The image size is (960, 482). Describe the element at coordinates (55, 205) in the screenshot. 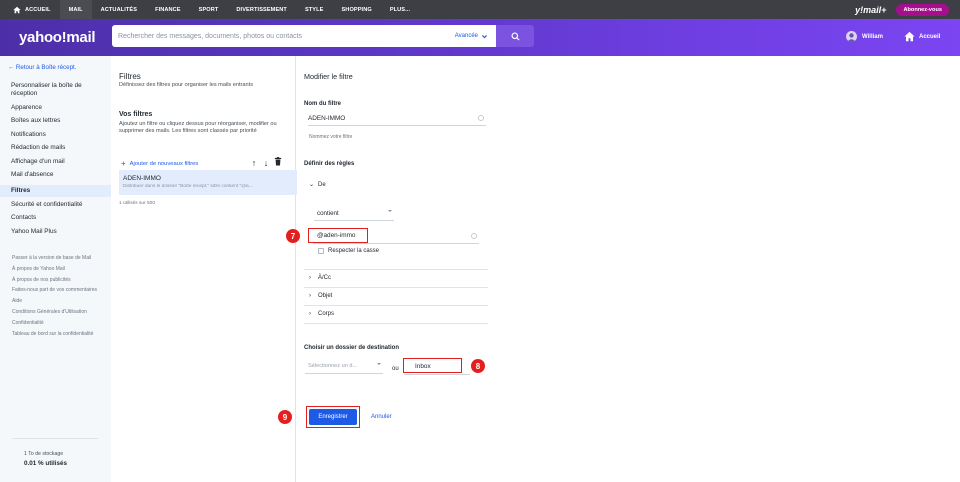

I see `sidebar-item-security: Sécurité et confidentialité` at that location.